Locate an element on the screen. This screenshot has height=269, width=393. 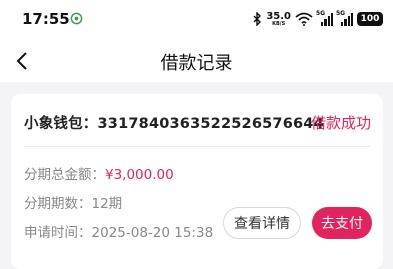
page-title: 借款记录 is located at coordinates (196, 63).